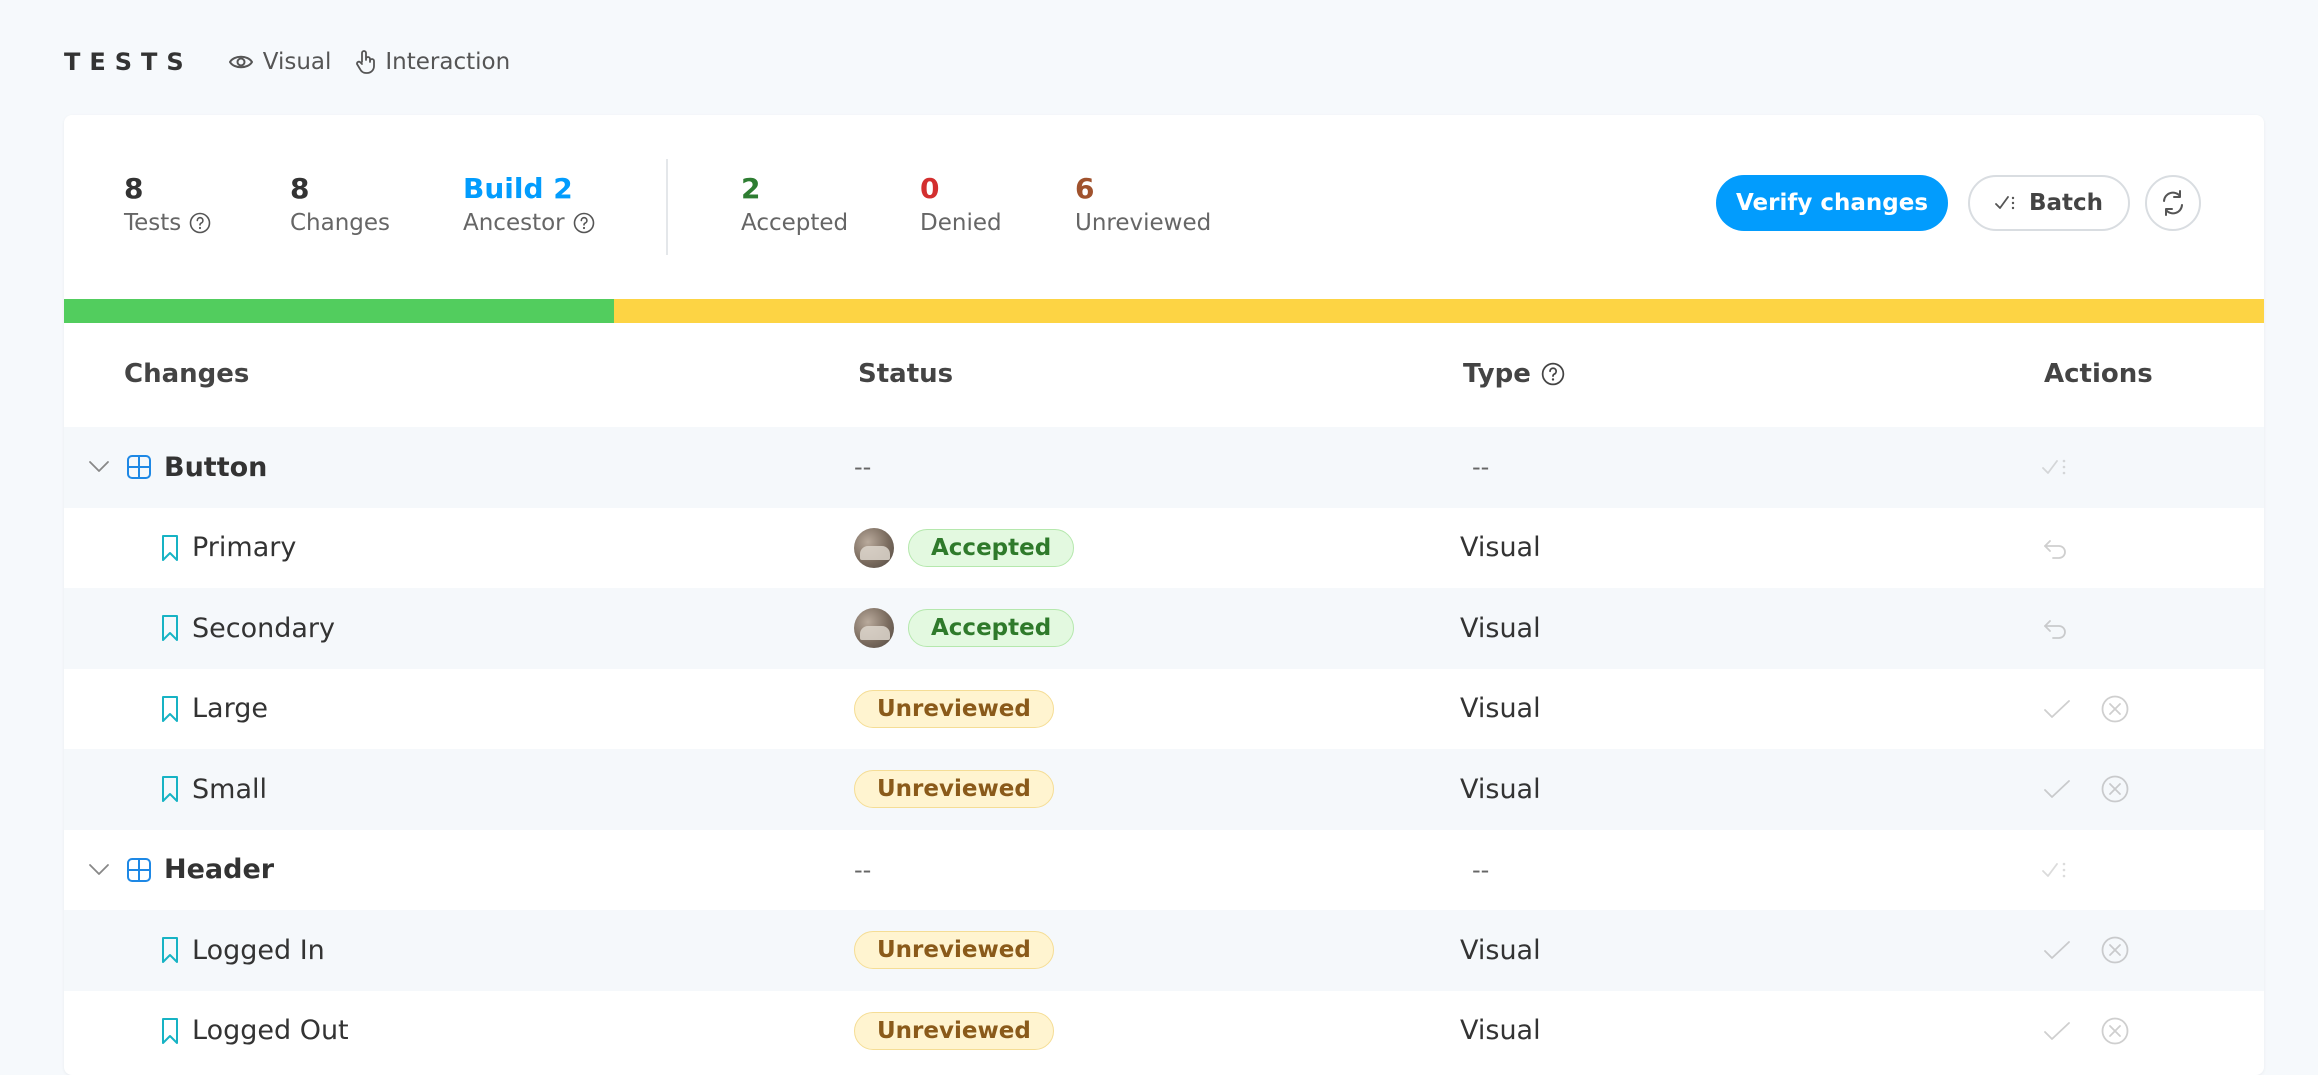 This screenshot has height=1075, width=2318. What do you see at coordinates (230, 709) in the screenshot?
I see `story-name: Large` at bounding box center [230, 709].